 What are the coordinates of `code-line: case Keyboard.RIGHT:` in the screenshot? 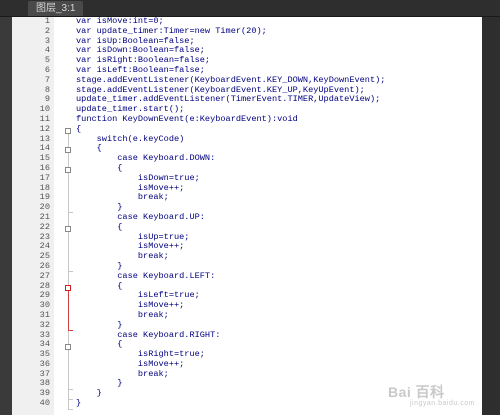 It's located at (230, 335).